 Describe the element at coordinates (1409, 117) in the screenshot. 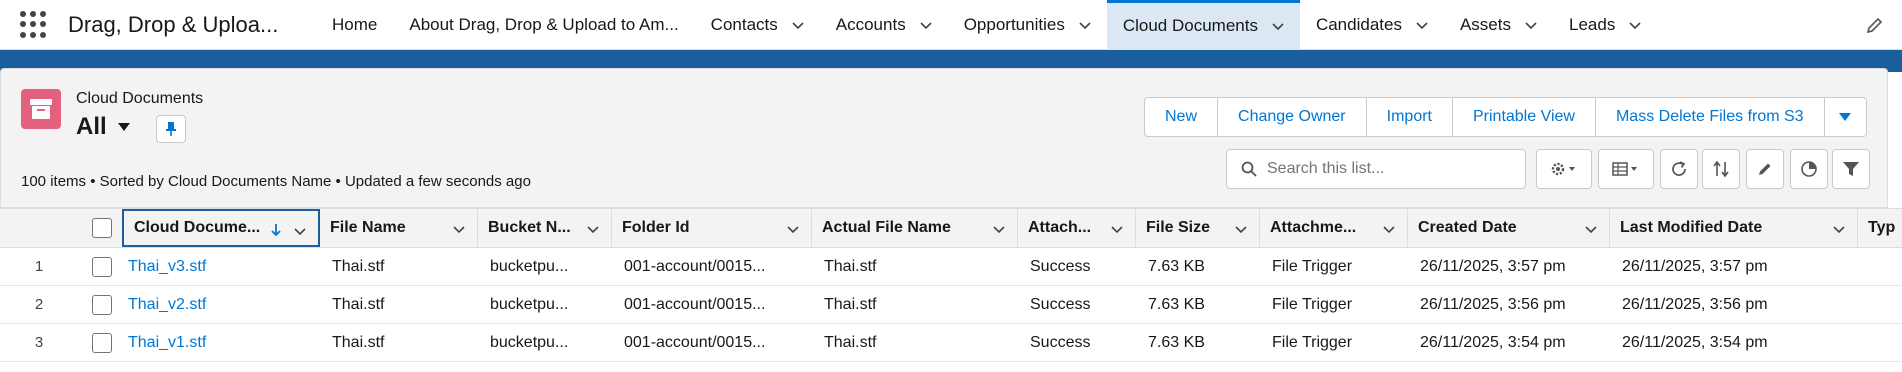

I see `import-button: Import` at that location.